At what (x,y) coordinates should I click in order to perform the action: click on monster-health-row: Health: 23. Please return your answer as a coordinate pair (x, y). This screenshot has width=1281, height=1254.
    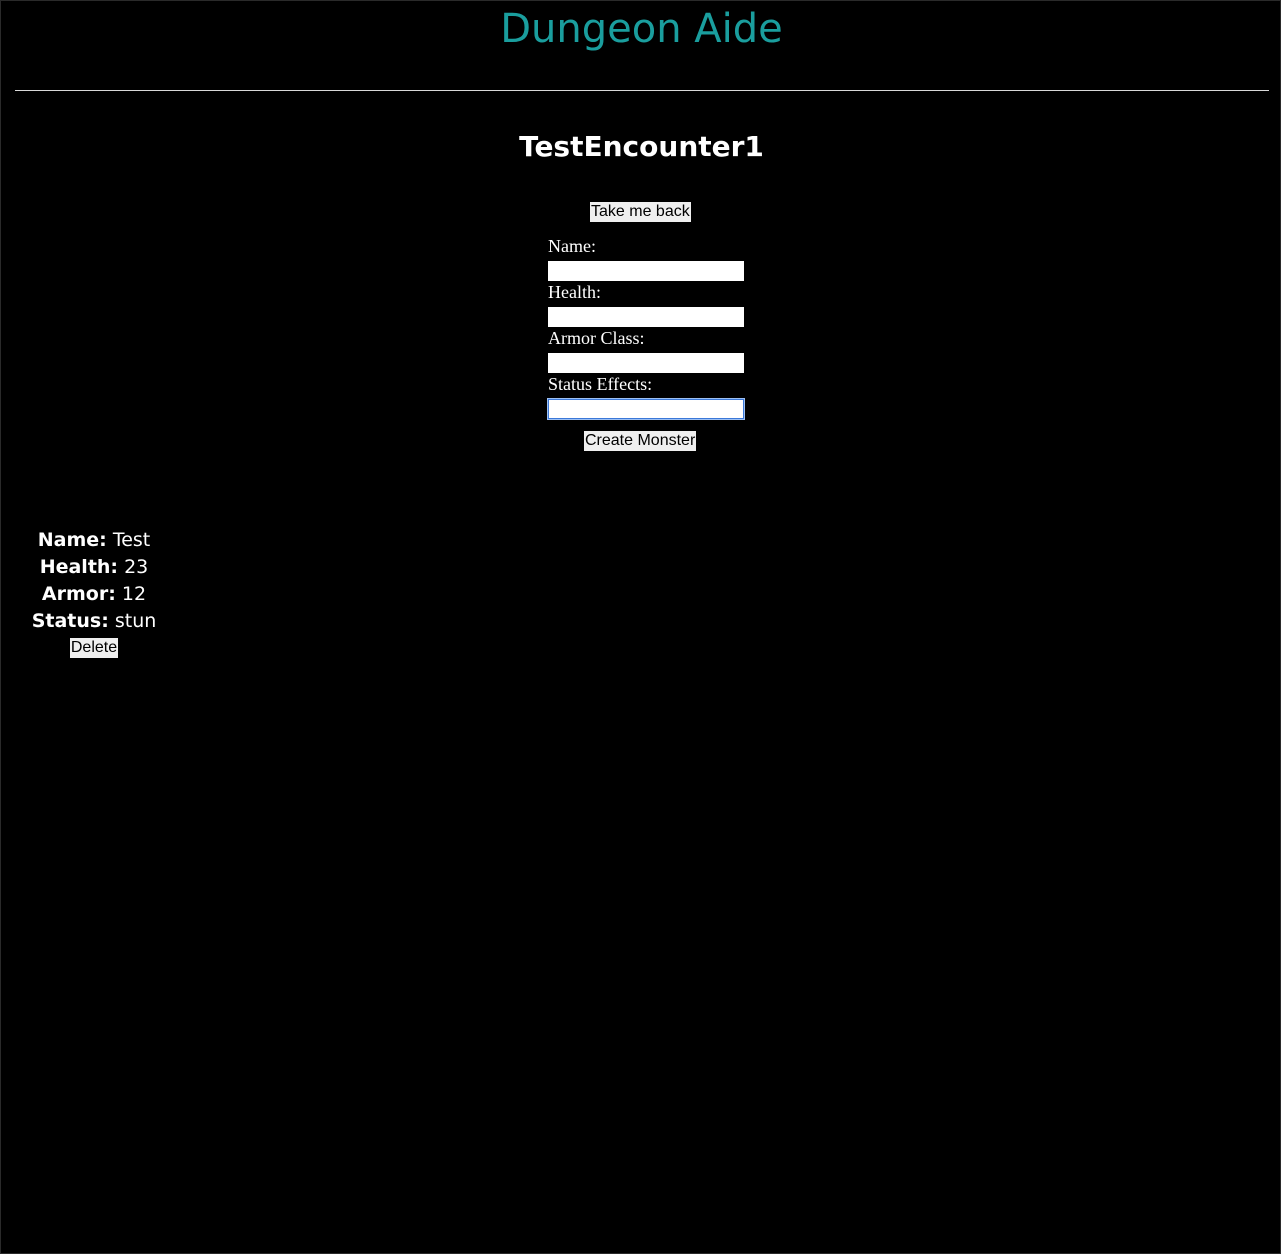
    Looking at the image, I should click on (94, 567).